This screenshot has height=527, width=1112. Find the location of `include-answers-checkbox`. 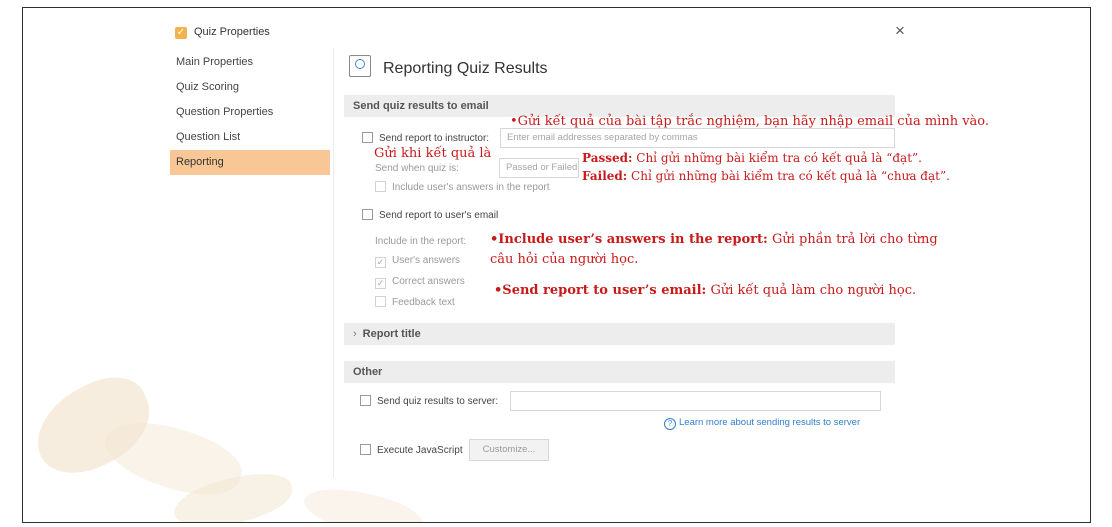

include-answers-checkbox is located at coordinates (380, 186).